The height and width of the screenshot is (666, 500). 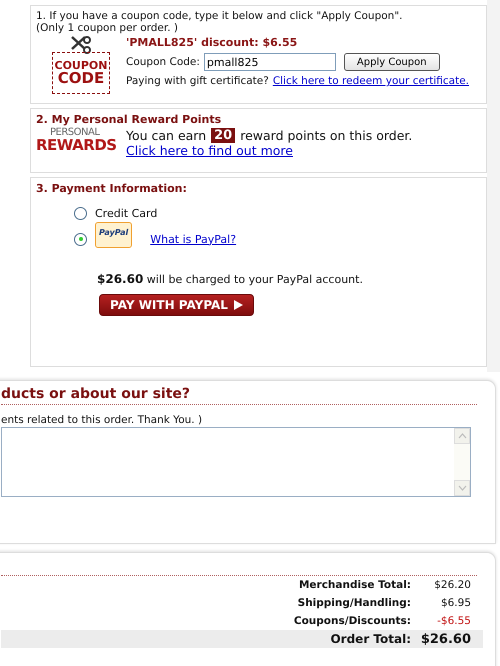 What do you see at coordinates (81, 45) in the screenshot?
I see `scissors-icon` at bounding box center [81, 45].